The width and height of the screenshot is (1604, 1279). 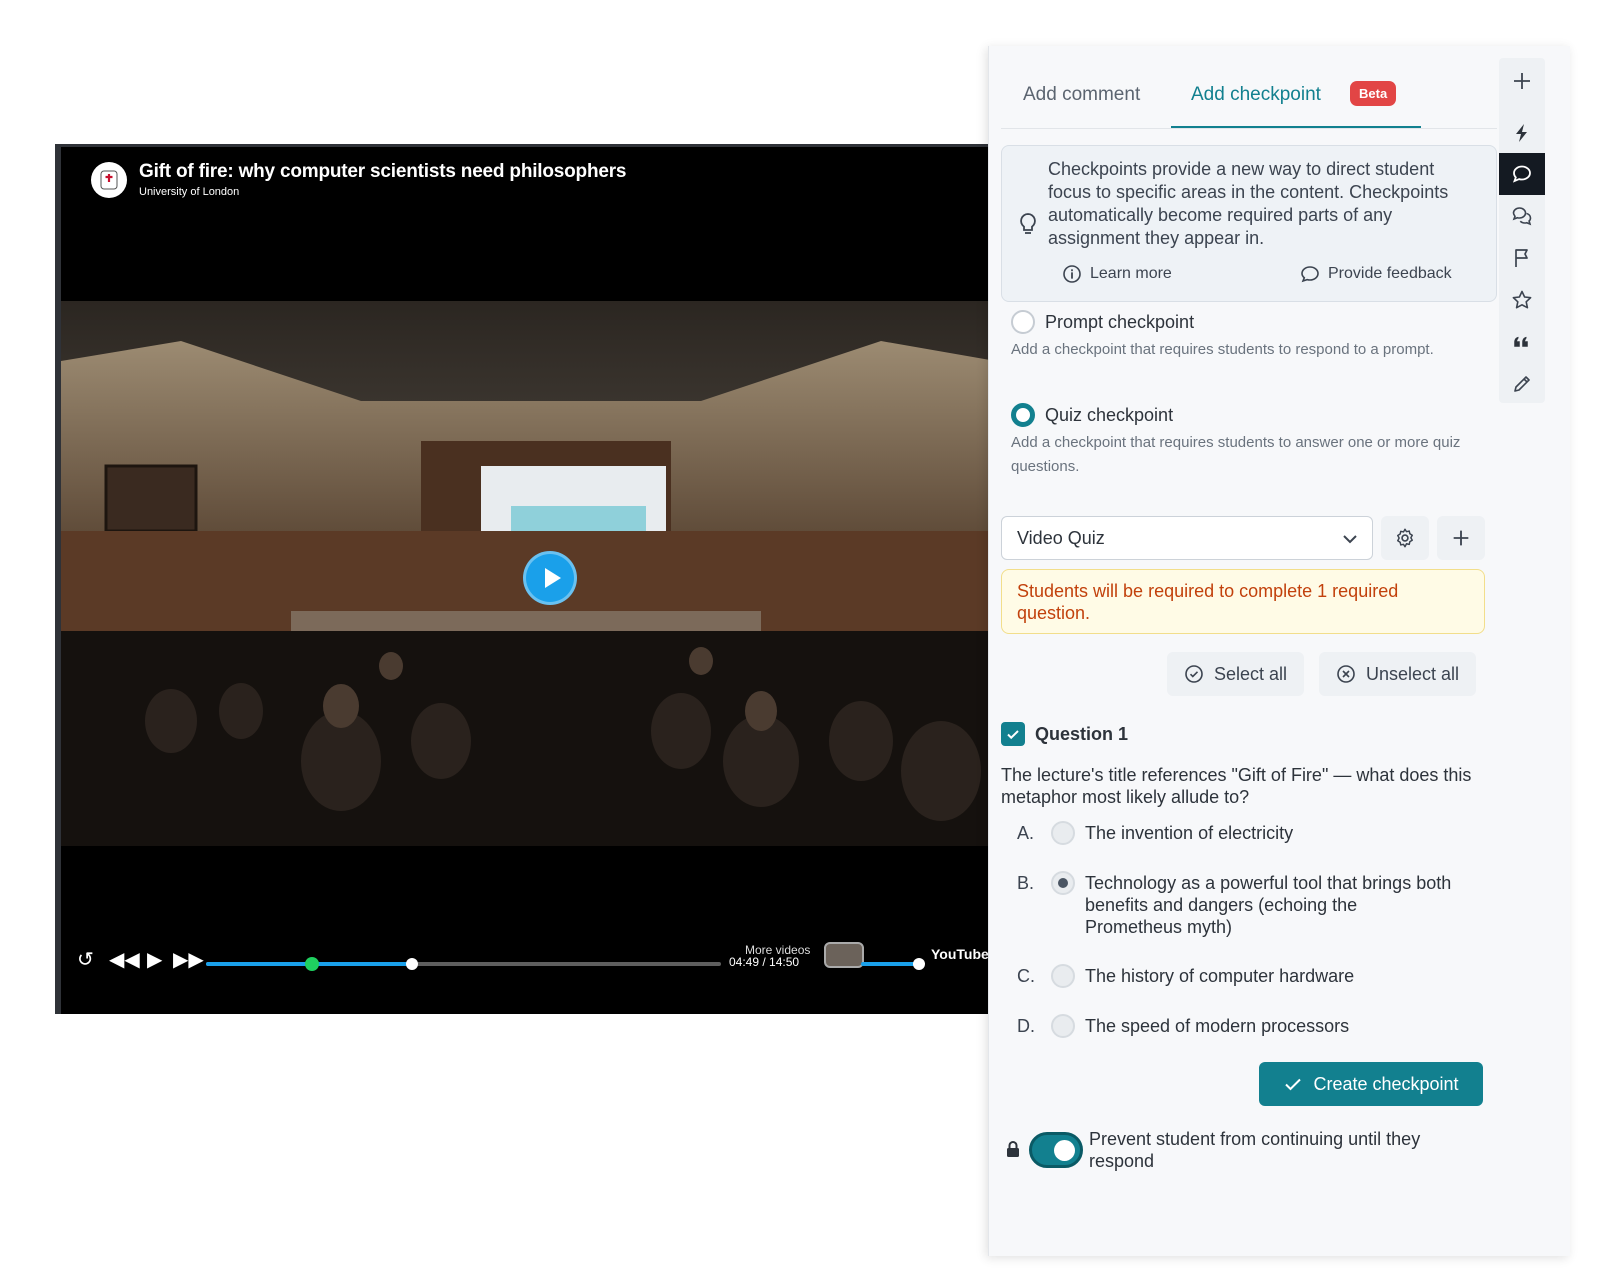 I want to click on volume-handle, so click(x=919, y=964).